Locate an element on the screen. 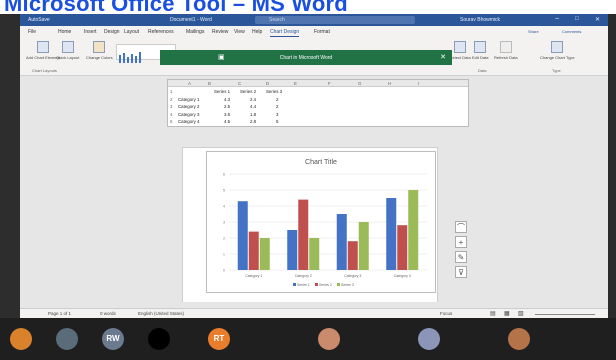  legend-swatch is located at coordinates (338, 284).